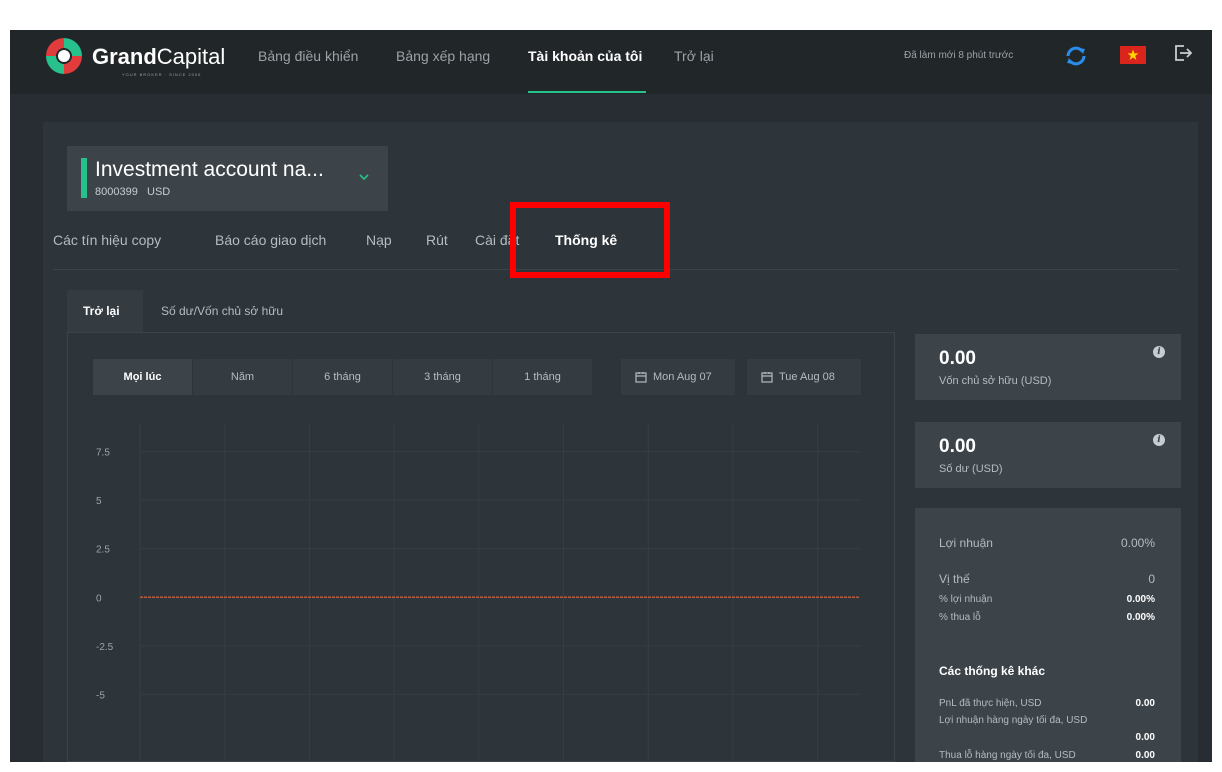  I want to click on pct-loss-label: % thua lỗ, so click(960, 617).